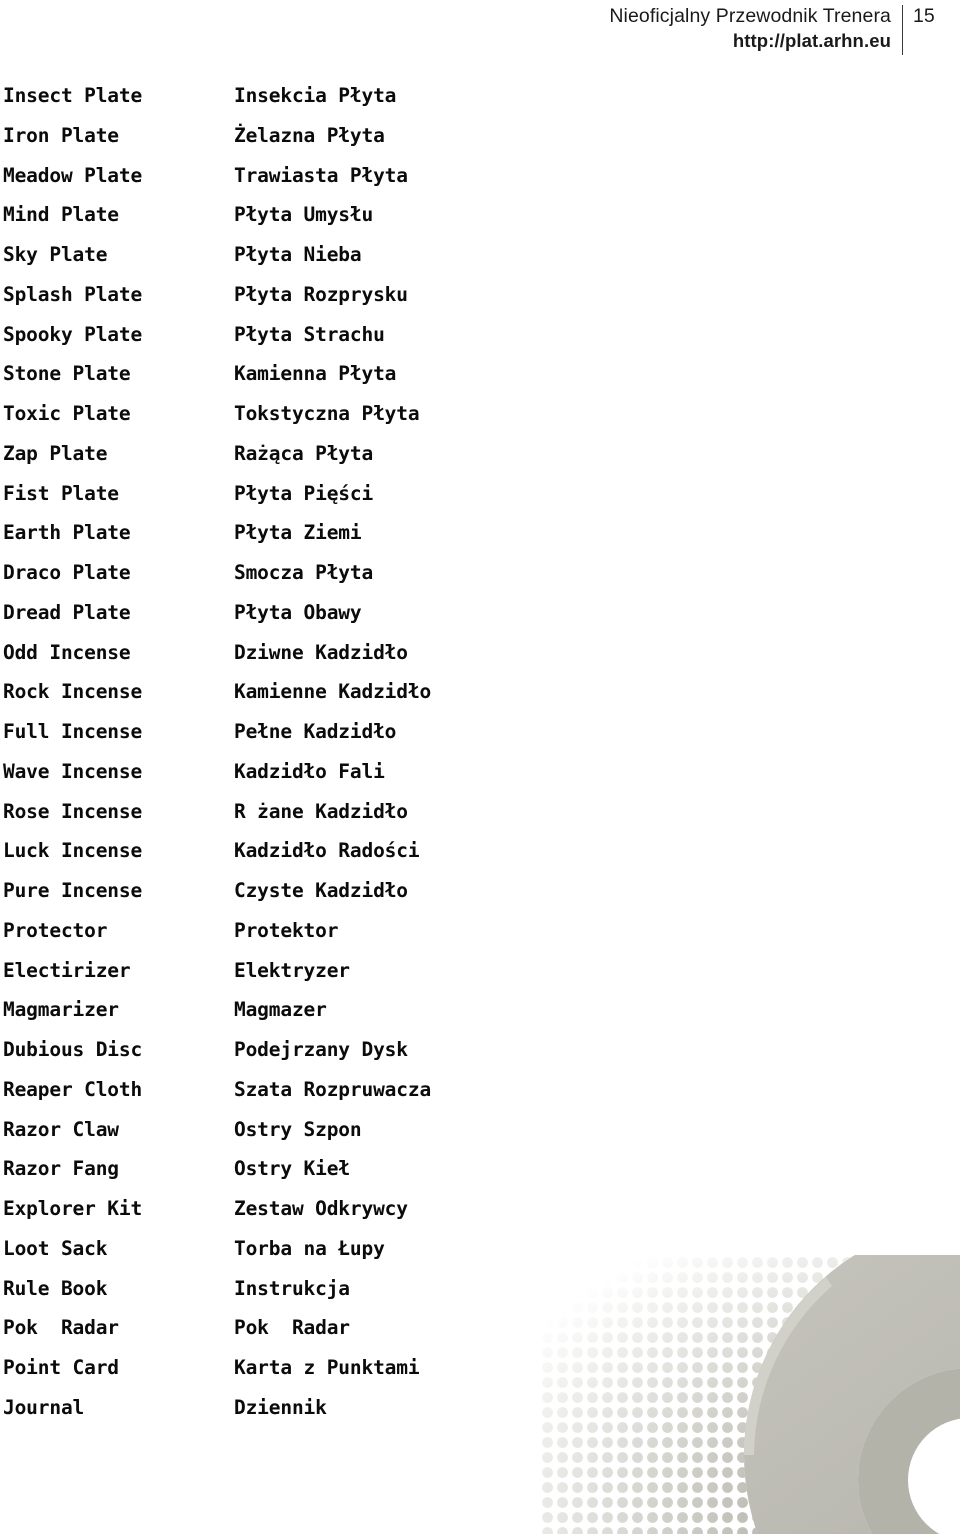 The height and width of the screenshot is (1534, 960). What do you see at coordinates (73, 811) in the screenshot?
I see `term-english: Rose Incense` at bounding box center [73, 811].